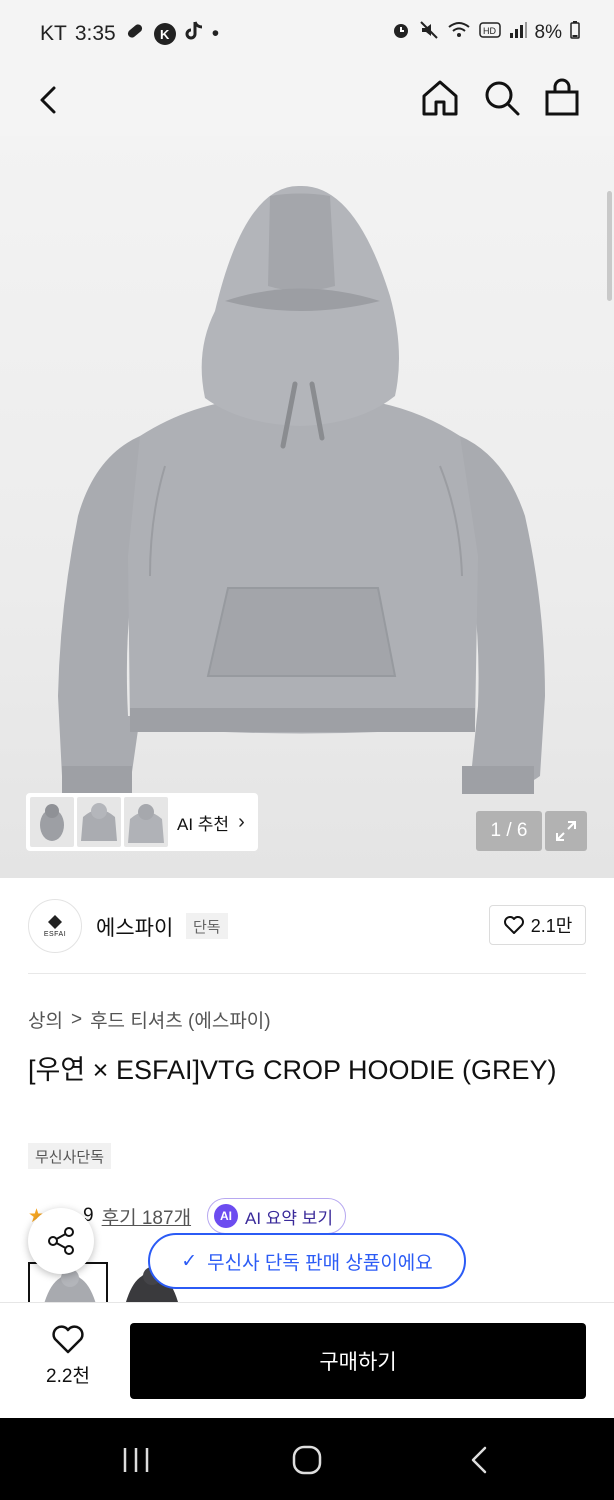 Image resolution: width=614 pixels, height=1500 pixels. I want to click on exclusive-toast: ✓ 무신사 단독 판매 상품이에요, so click(307, 1261).